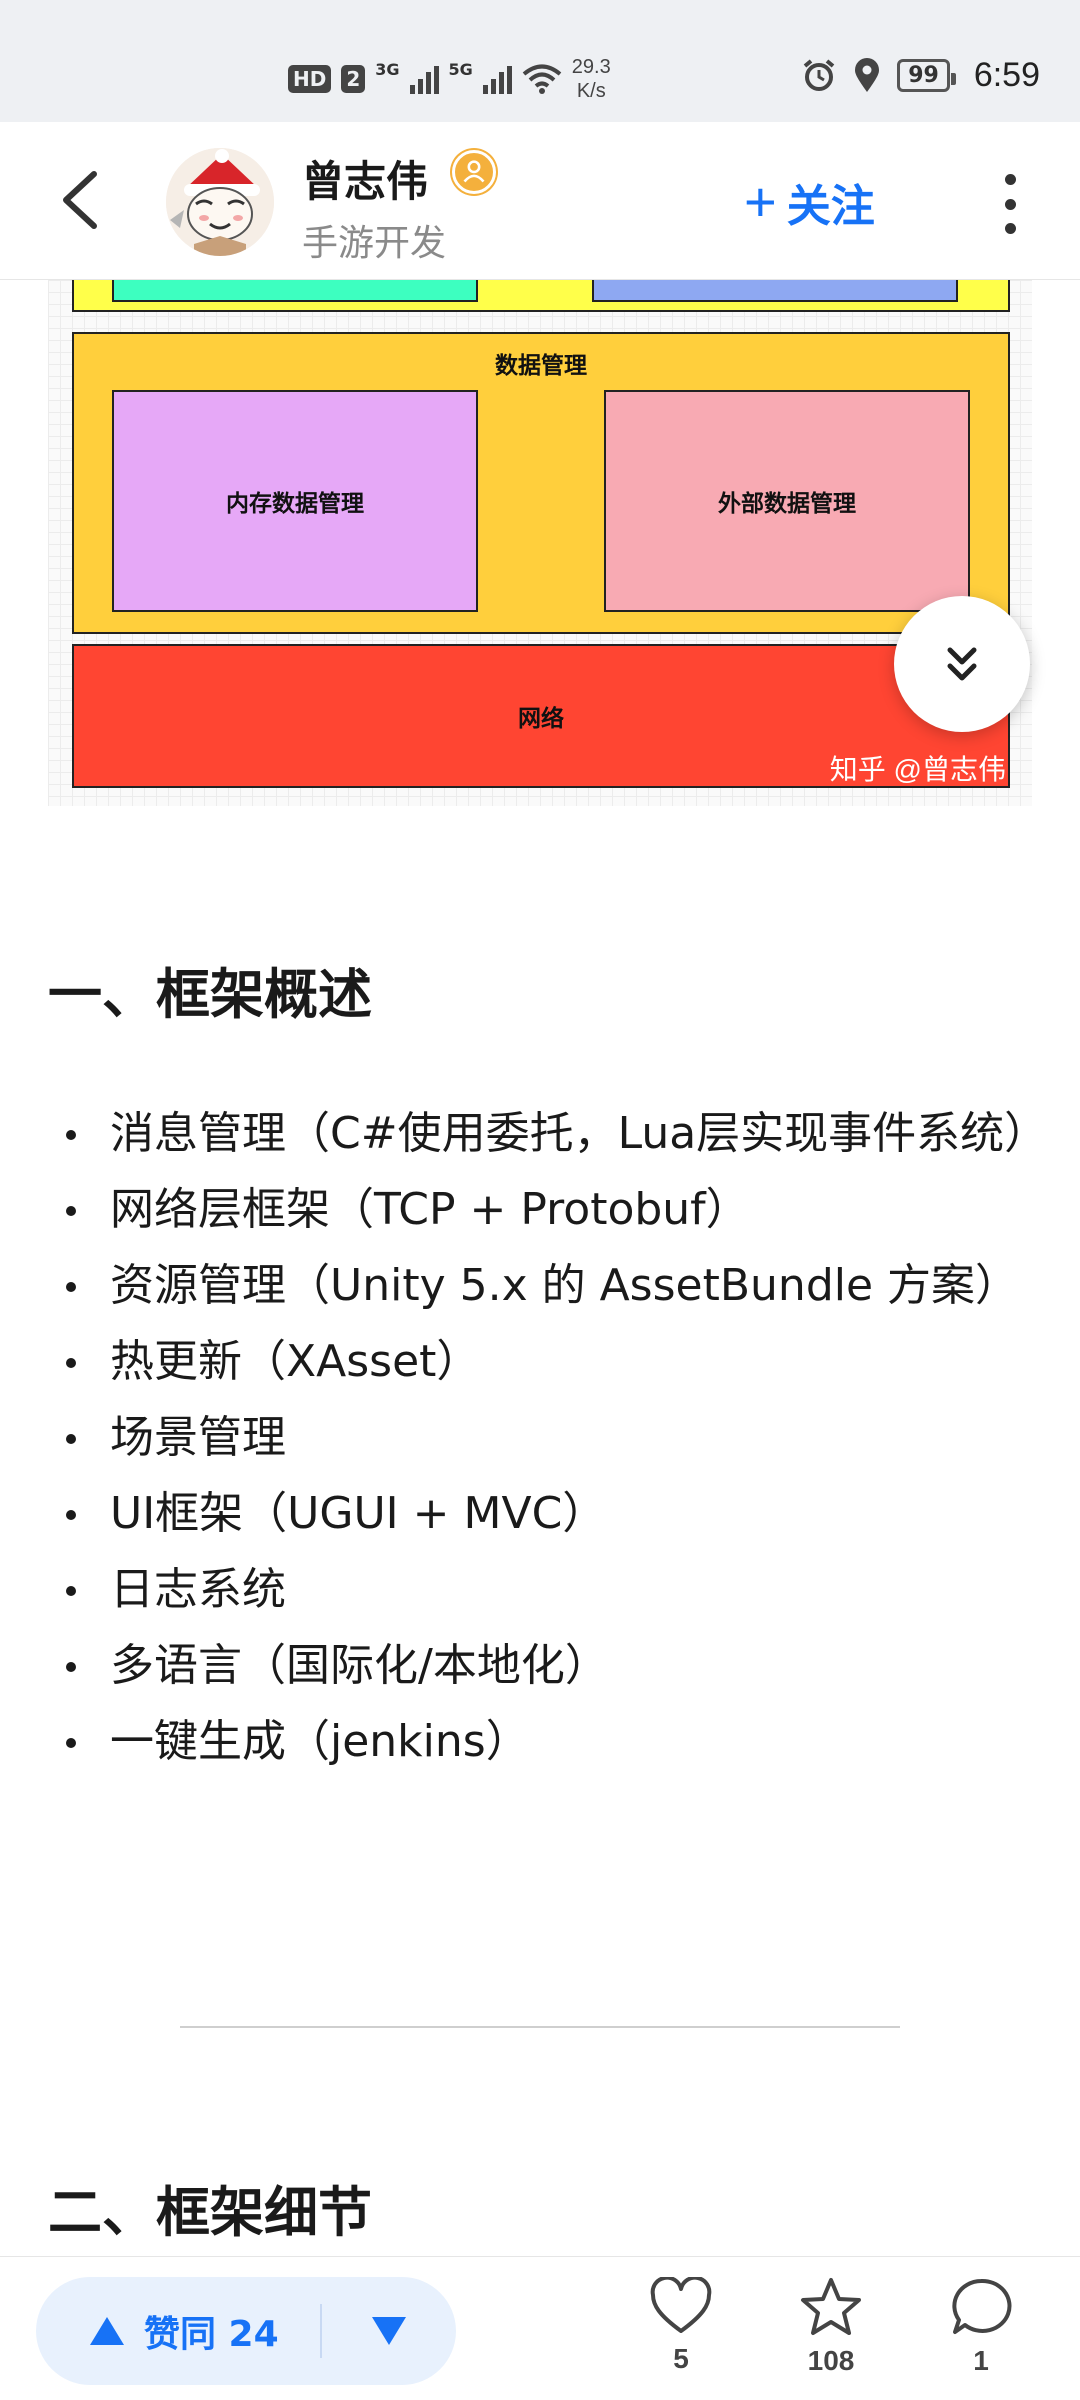 The height and width of the screenshot is (2400, 1080). I want to click on section-heading: 二、框架细节, so click(210, 2212).